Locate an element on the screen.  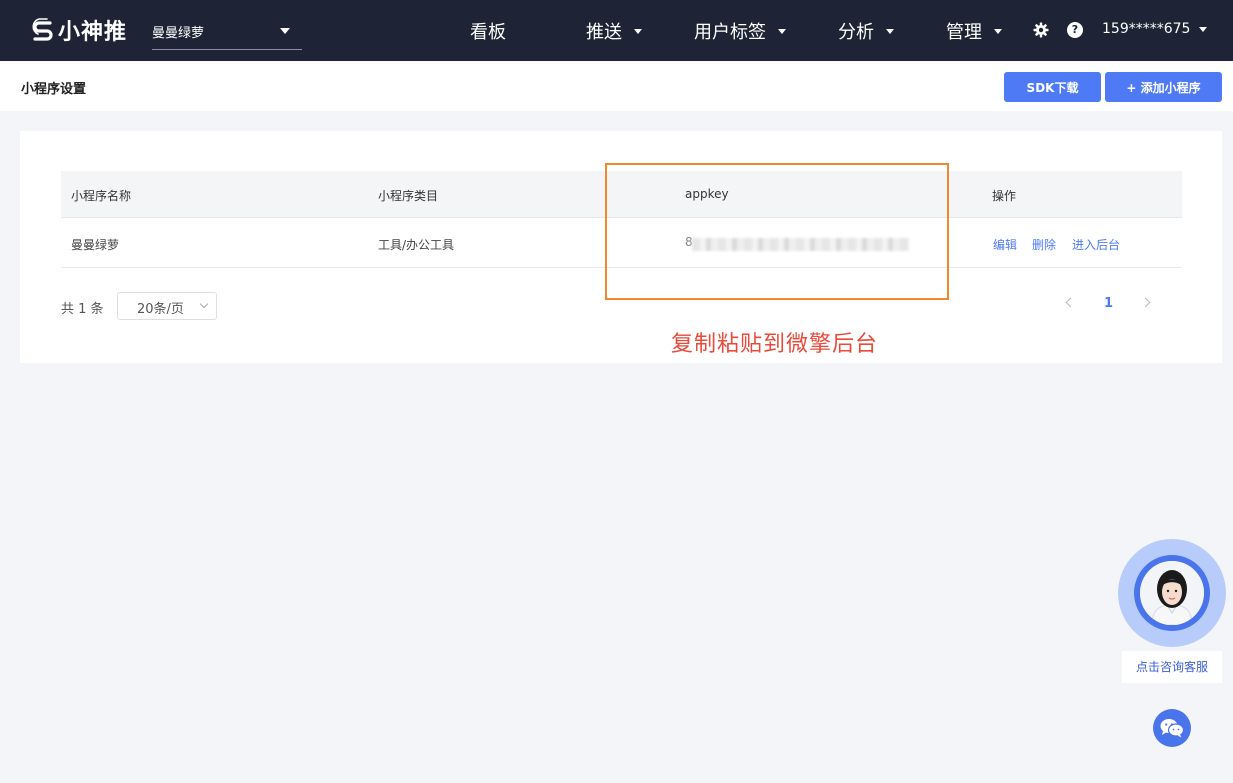
avatar is located at coordinates (1172, 593).